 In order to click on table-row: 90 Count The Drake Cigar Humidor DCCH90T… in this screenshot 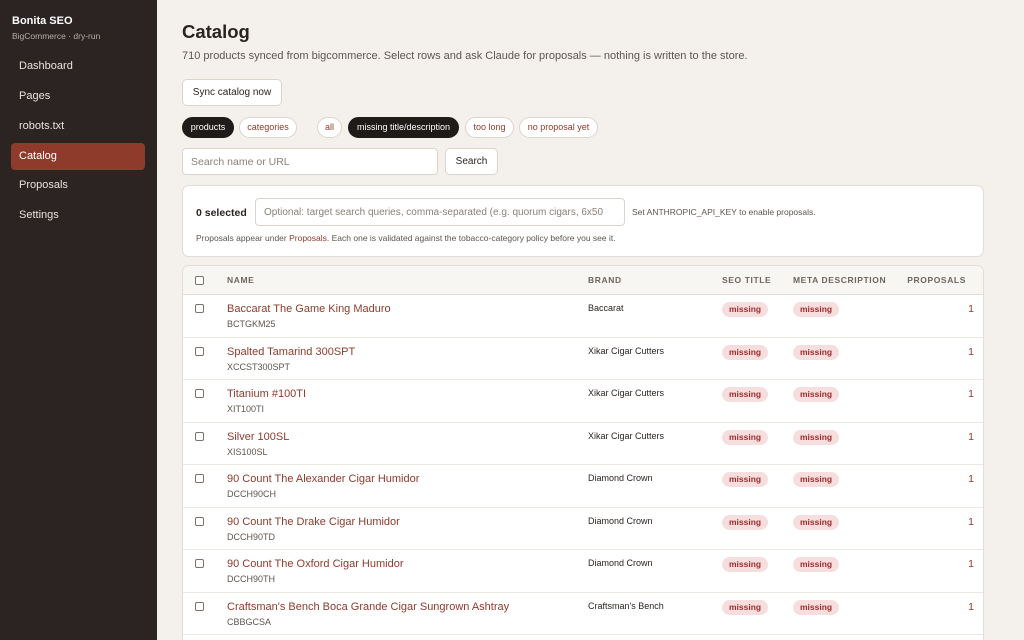, I will do `click(583, 529)`.